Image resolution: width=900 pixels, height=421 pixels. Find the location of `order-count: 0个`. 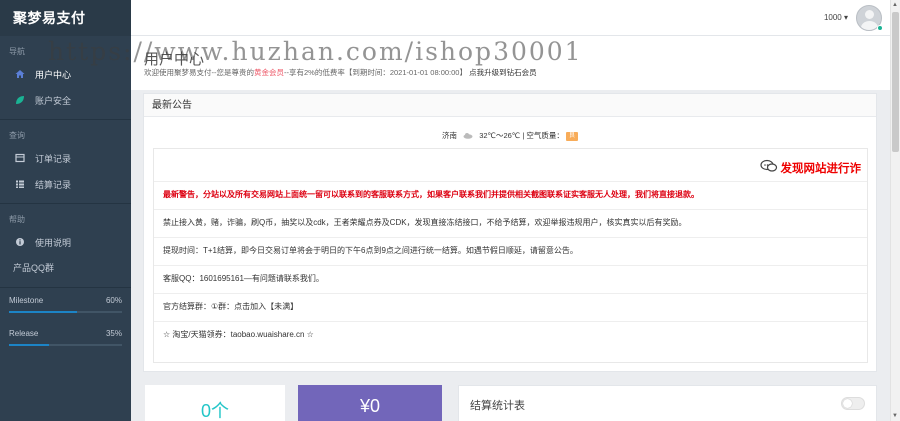

order-count: 0个 is located at coordinates (214, 411).